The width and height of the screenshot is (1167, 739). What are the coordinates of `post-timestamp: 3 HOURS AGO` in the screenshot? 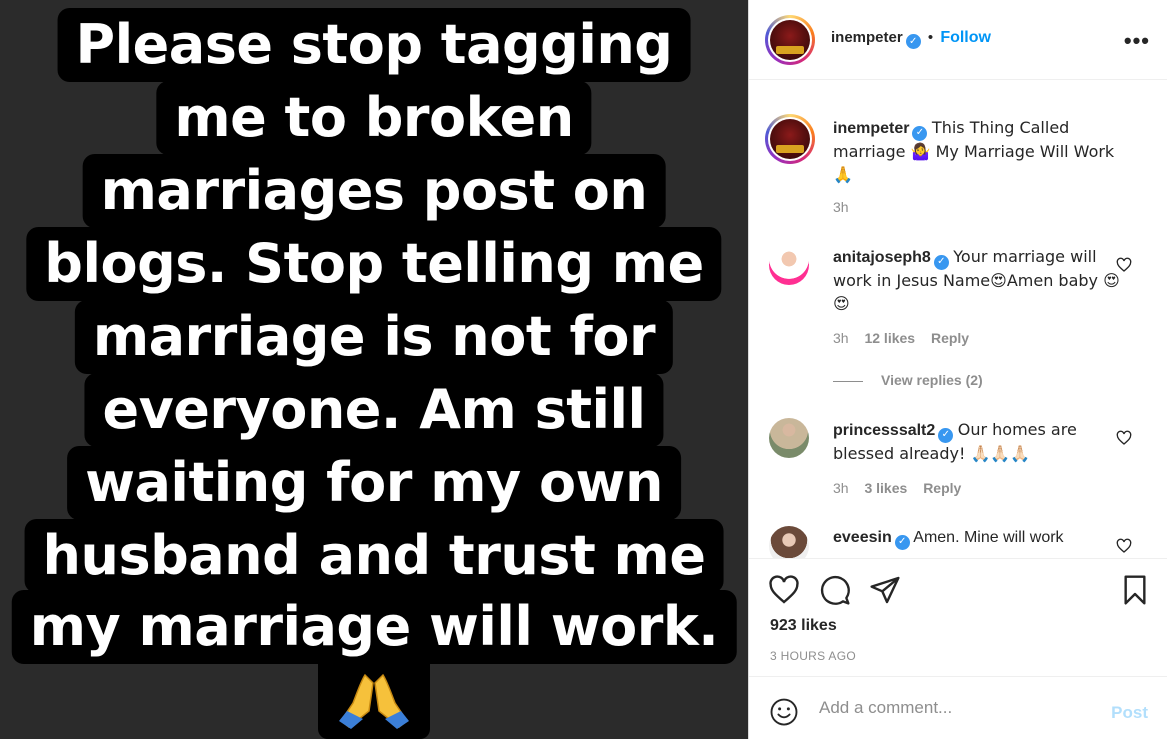 It's located at (813, 656).